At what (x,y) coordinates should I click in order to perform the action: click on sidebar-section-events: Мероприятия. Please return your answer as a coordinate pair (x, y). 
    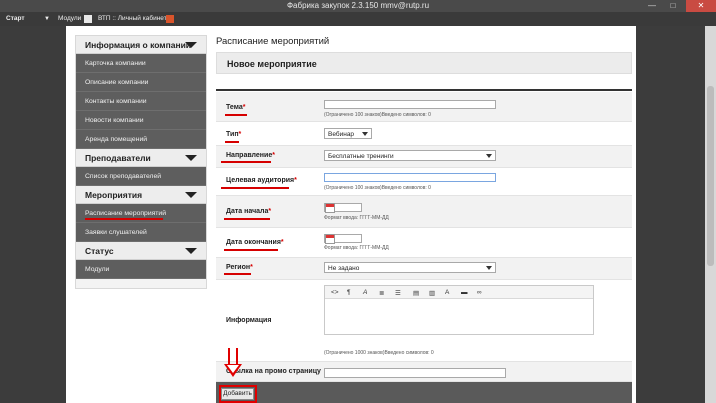
    Looking at the image, I should click on (141, 195).